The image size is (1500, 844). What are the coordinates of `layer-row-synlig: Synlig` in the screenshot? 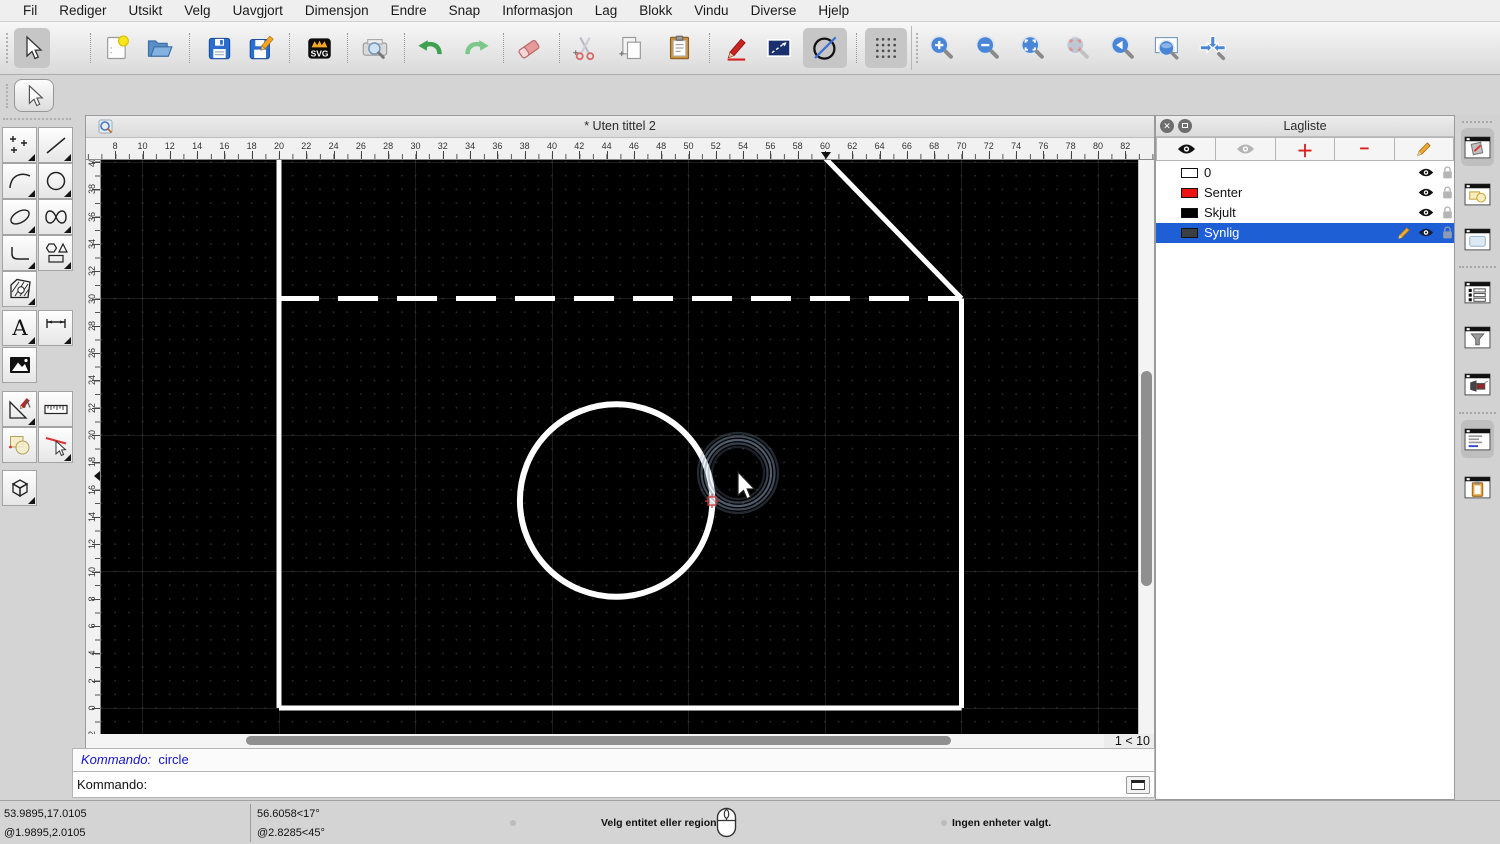 It's located at (1305, 233).